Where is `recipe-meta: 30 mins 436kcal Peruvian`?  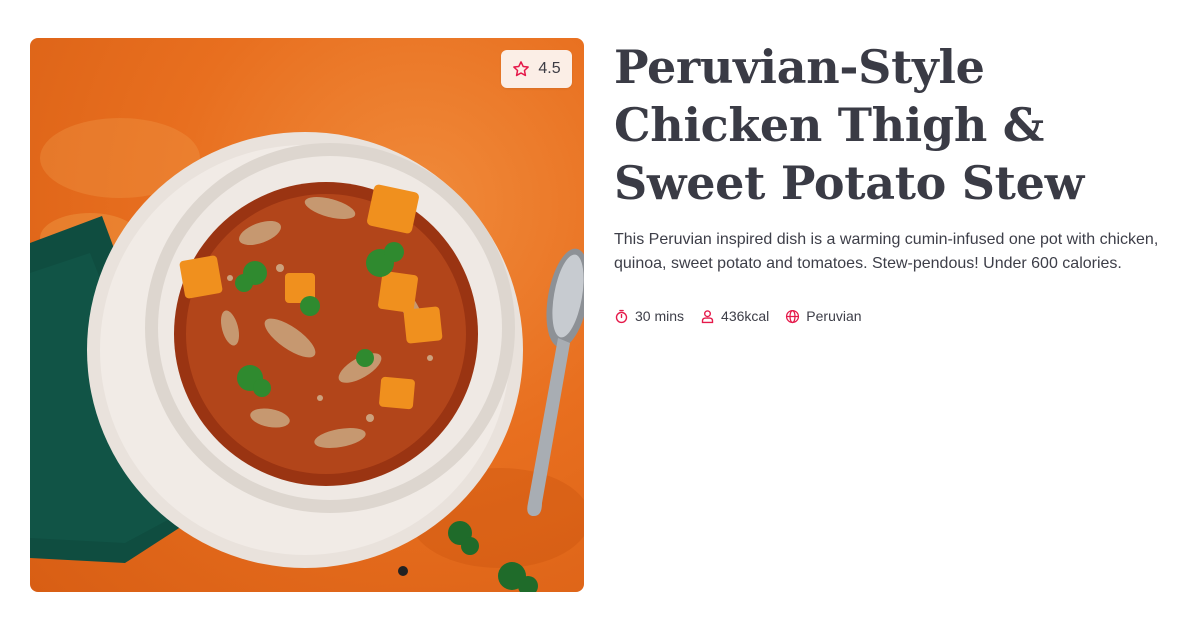 recipe-meta: 30 mins 436kcal Peruvian is located at coordinates (738, 316).